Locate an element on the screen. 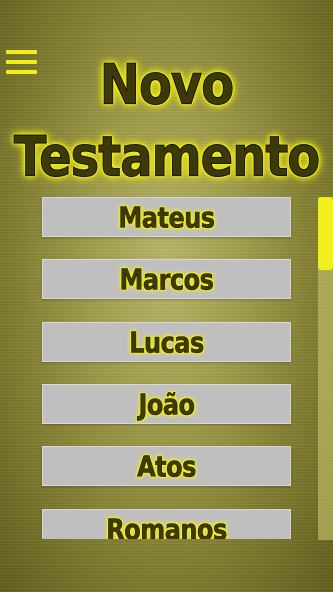 Image resolution: width=333 pixels, height=592 pixels. scrollbar-track is located at coordinates (325, 368).